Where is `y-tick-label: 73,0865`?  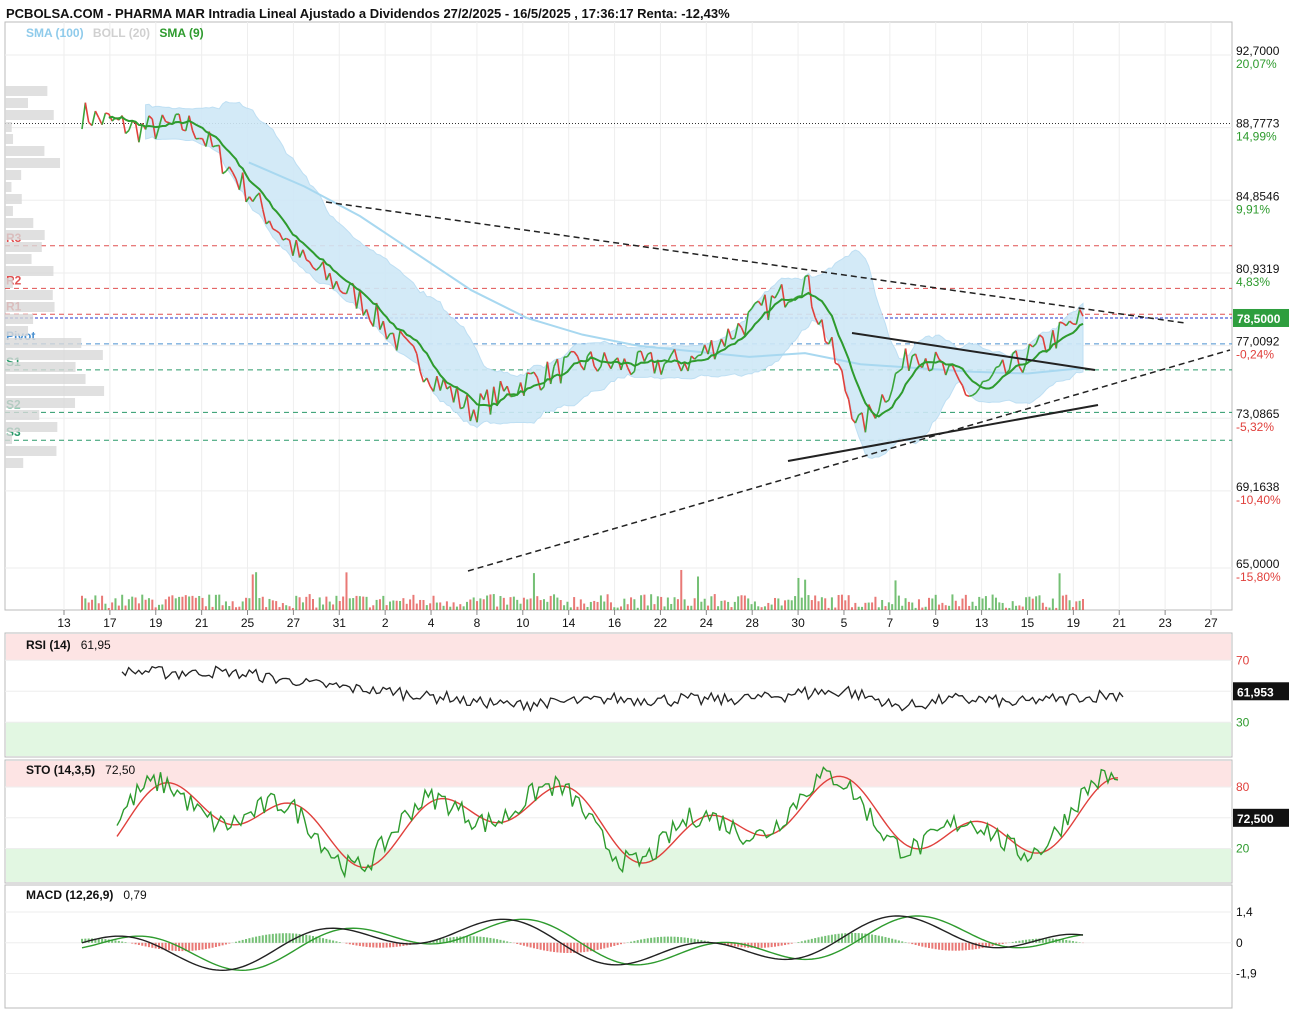
y-tick-label: 73,0865 is located at coordinates (1258, 414).